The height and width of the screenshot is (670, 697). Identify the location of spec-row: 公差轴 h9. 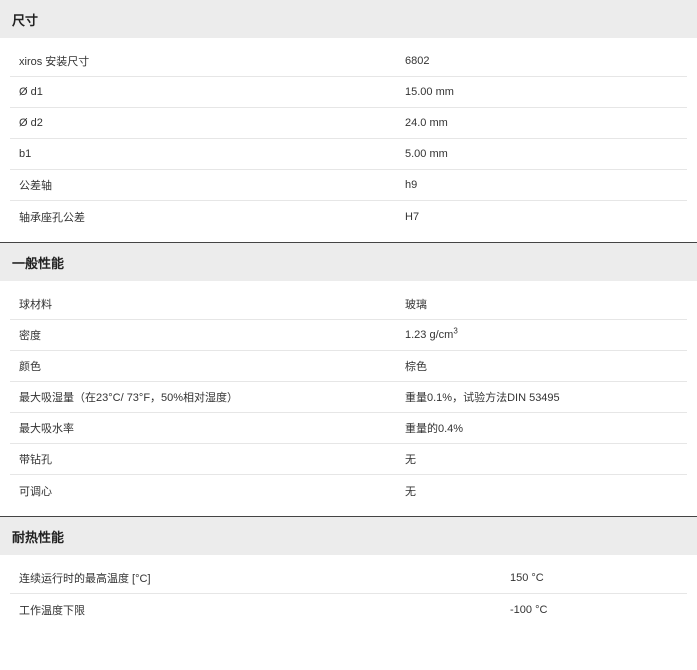
(348, 185).